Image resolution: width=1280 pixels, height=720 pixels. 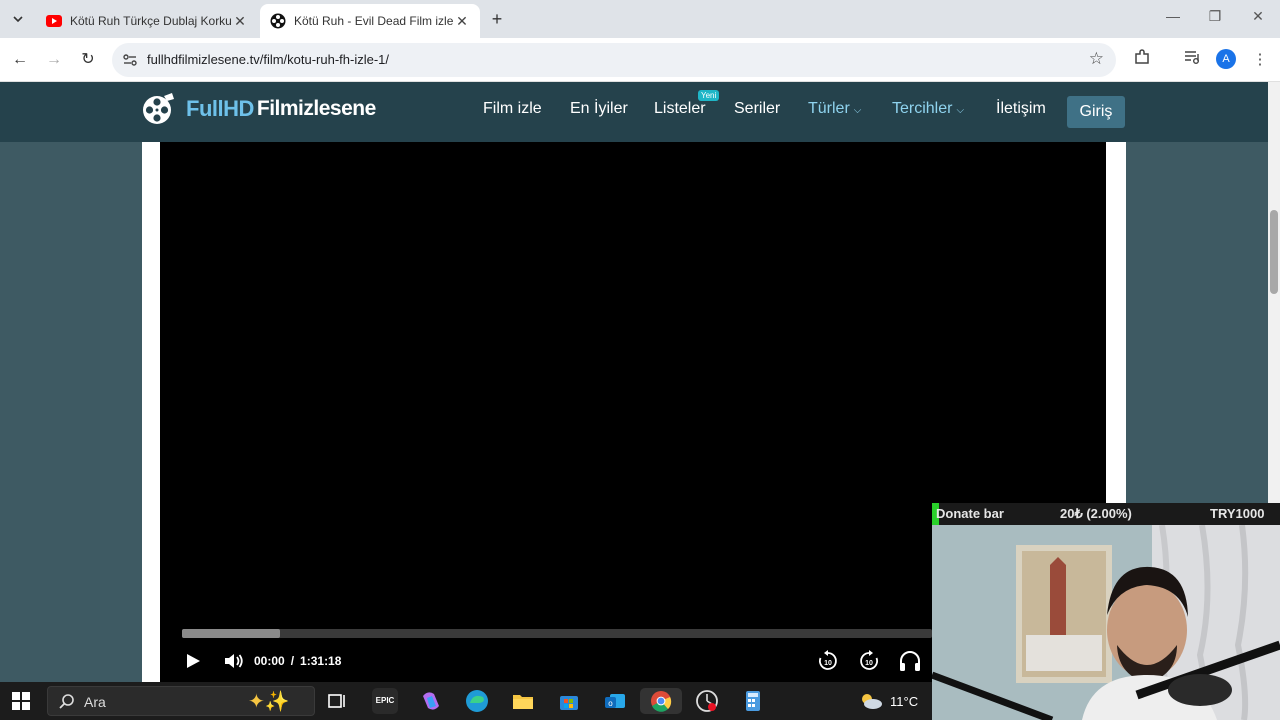 What do you see at coordinates (1192, 60) in the screenshot?
I see `media-control-icon` at bounding box center [1192, 60].